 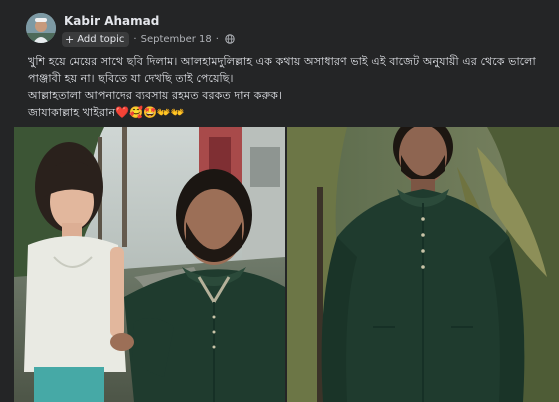 I want to click on author-avatar, so click(x=41, y=28).